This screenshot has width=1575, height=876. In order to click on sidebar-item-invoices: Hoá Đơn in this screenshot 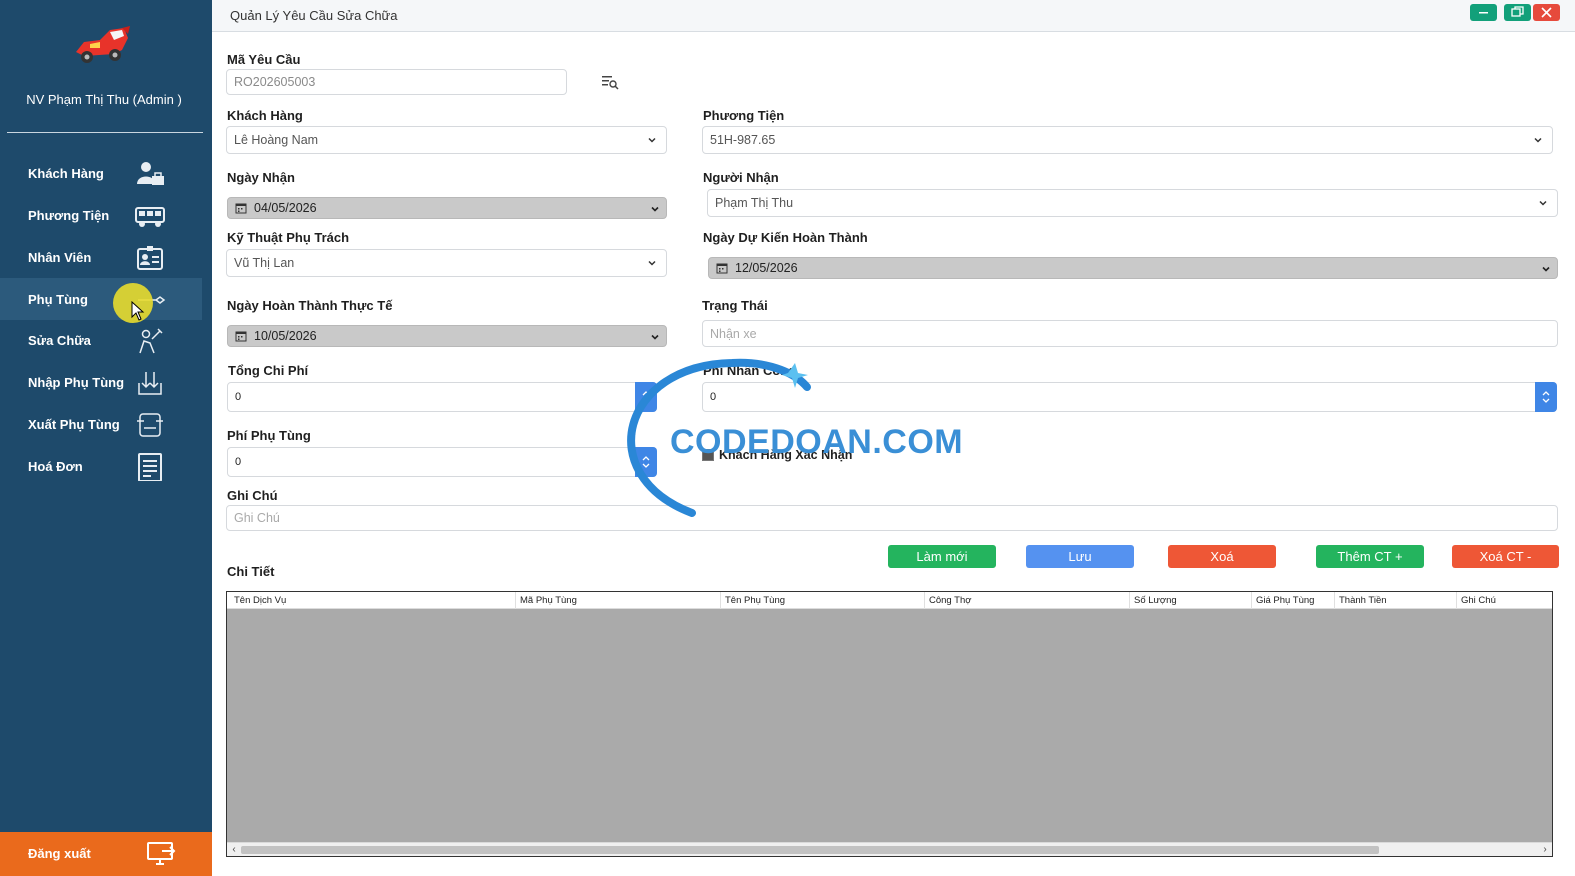, I will do `click(101, 466)`.